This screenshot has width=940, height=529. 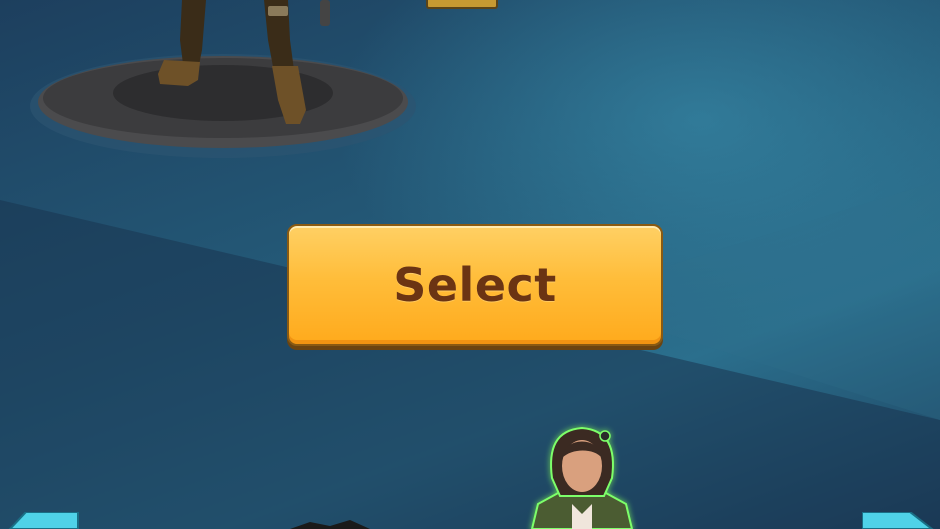 I want to click on select-button-label: Select, so click(x=475, y=285).